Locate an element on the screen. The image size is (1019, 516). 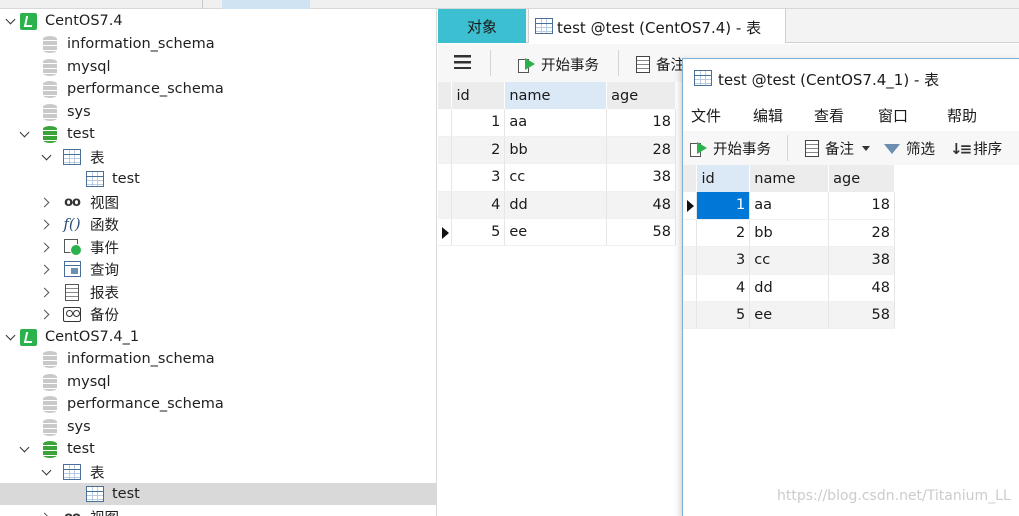
cell-id: 1 is located at coordinates (478, 123).